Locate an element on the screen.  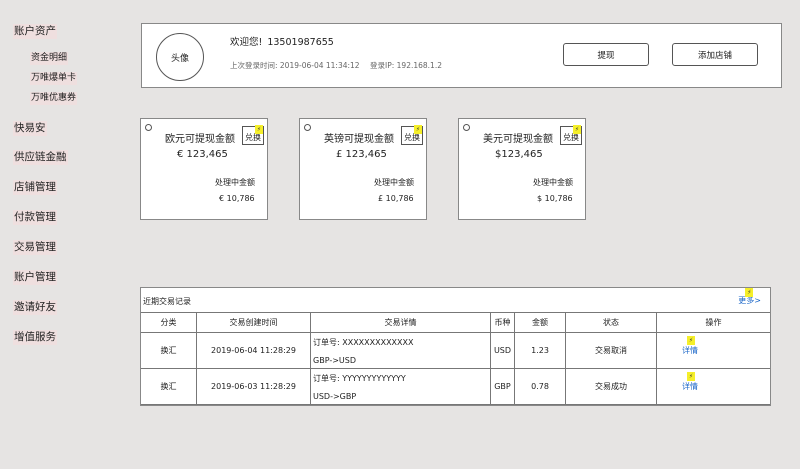
add-store-button: 添加店铺 is located at coordinates (715, 54).